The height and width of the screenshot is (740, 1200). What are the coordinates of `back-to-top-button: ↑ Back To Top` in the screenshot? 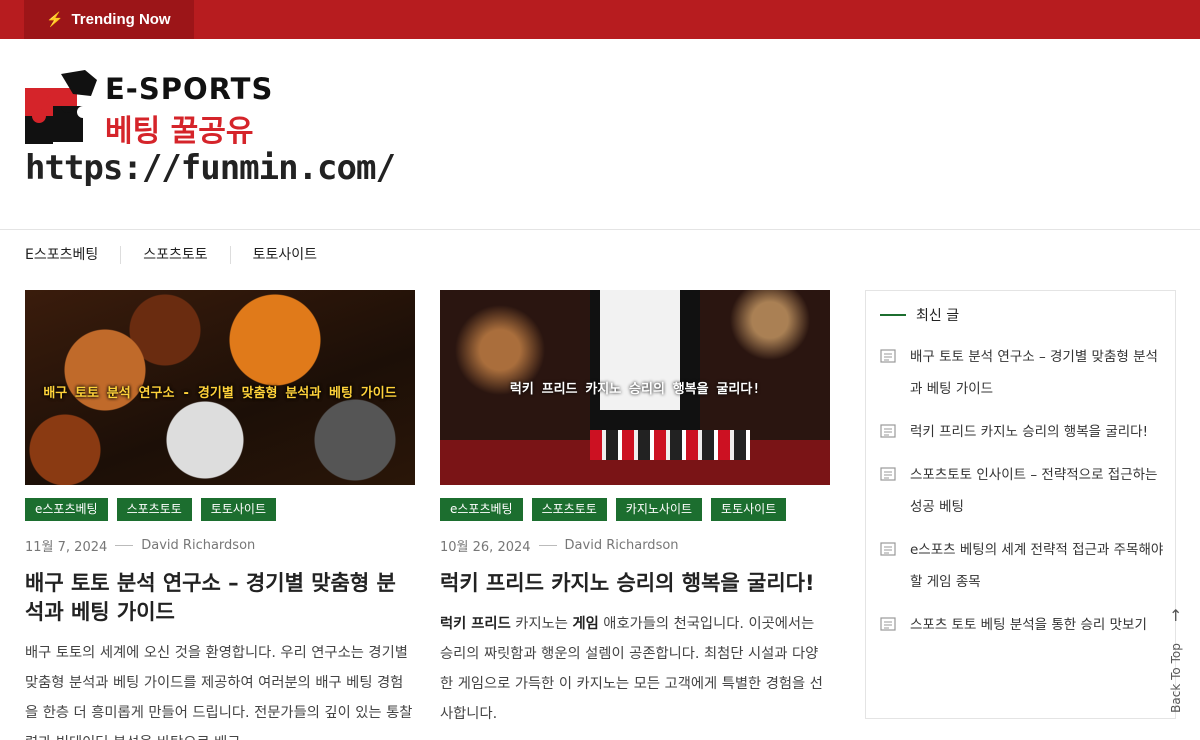 It's located at (1176, 661).